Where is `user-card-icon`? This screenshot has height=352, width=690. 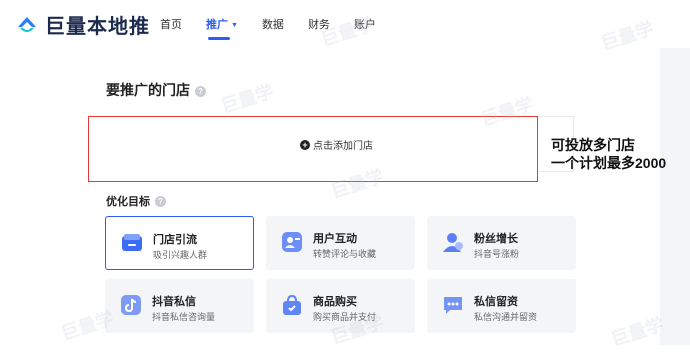 user-card-icon is located at coordinates (292, 242).